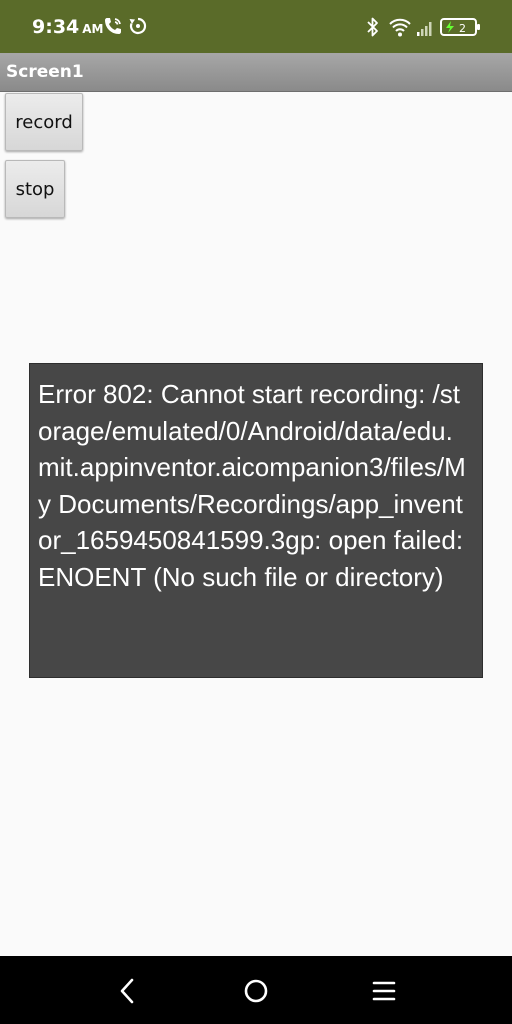 The image size is (512, 1024). I want to click on home-icon, so click(256, 991).